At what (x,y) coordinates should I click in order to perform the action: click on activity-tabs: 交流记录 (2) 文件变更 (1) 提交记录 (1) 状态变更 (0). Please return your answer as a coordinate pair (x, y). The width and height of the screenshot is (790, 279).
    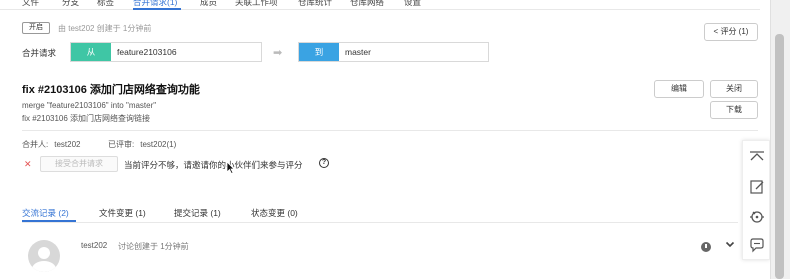
    Looking at the image, I should click on (380, 214).